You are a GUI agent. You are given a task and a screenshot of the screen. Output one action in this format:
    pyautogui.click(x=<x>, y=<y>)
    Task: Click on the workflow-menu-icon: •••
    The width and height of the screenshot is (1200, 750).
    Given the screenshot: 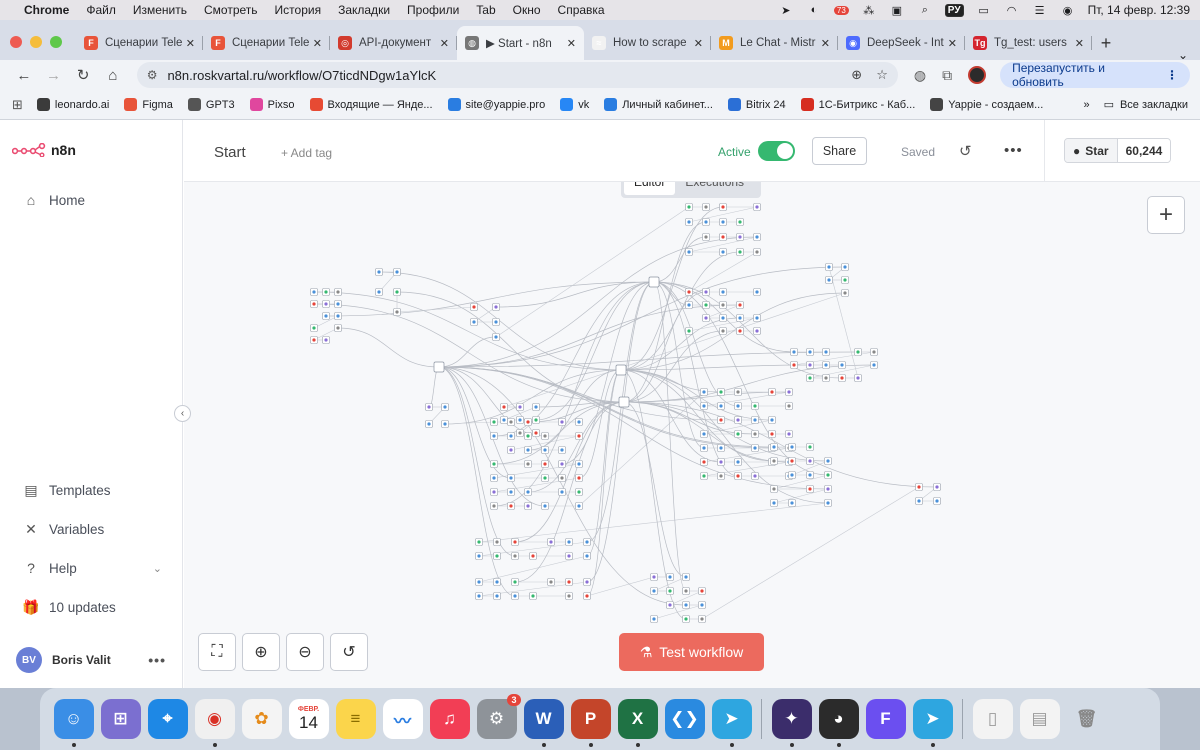 What is the action you would take?
    pyautogui.click(x=1013, y=150)
    